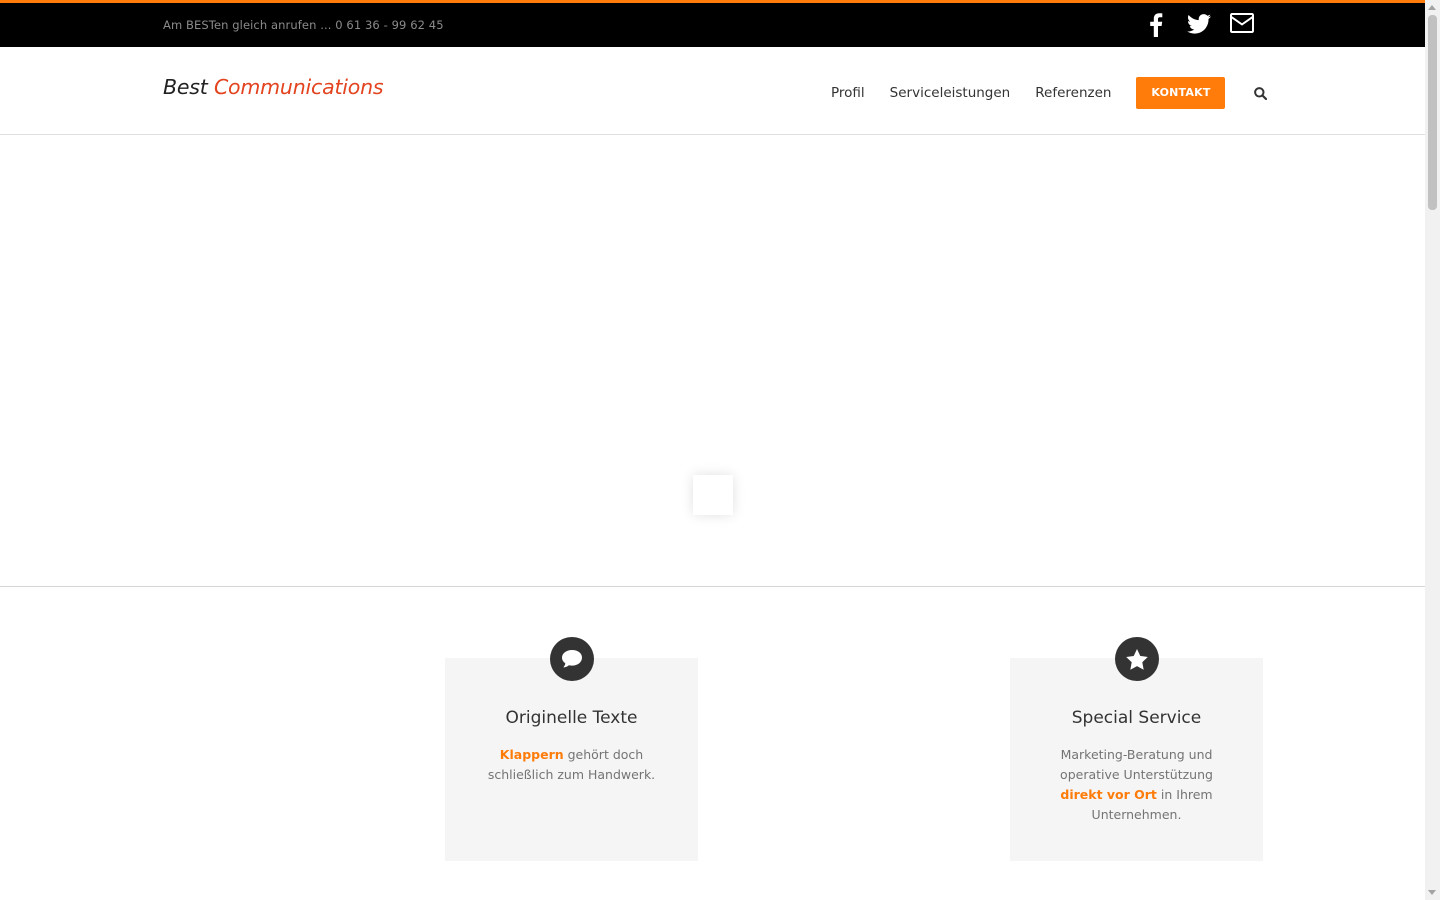 The image size is (1440, 900). I want to click on scroll-up-arrow-icon, so click(1432, 7).